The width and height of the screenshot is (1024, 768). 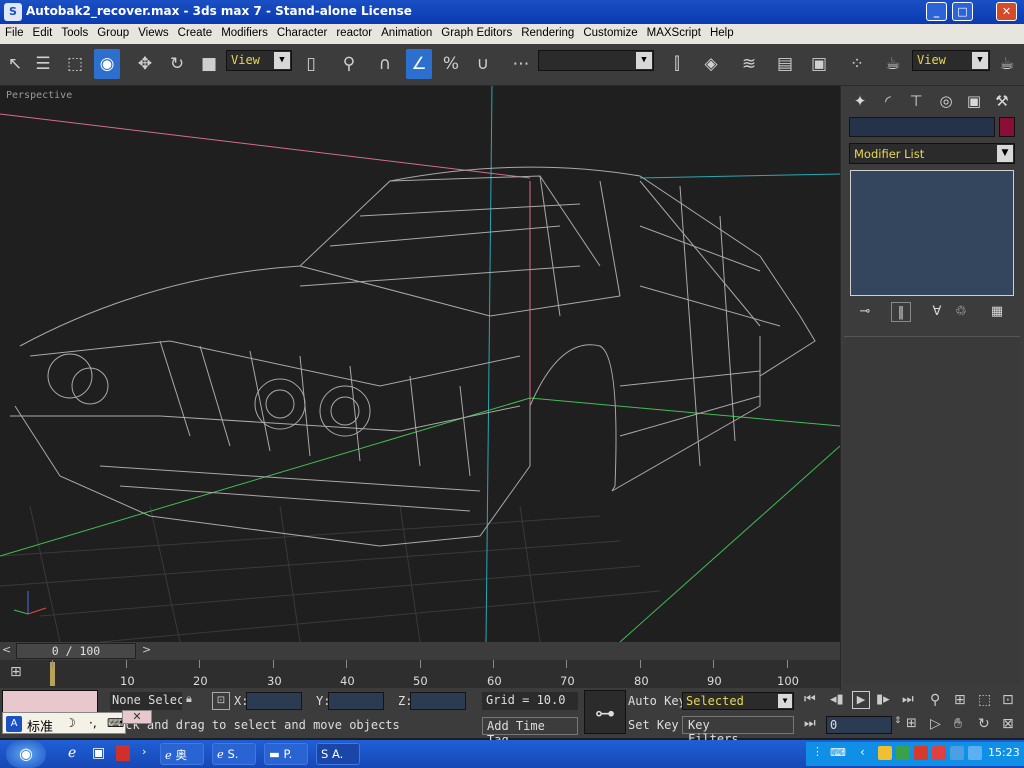 I want to click on start-button-icon: ◉, so click(x=26, y=754).